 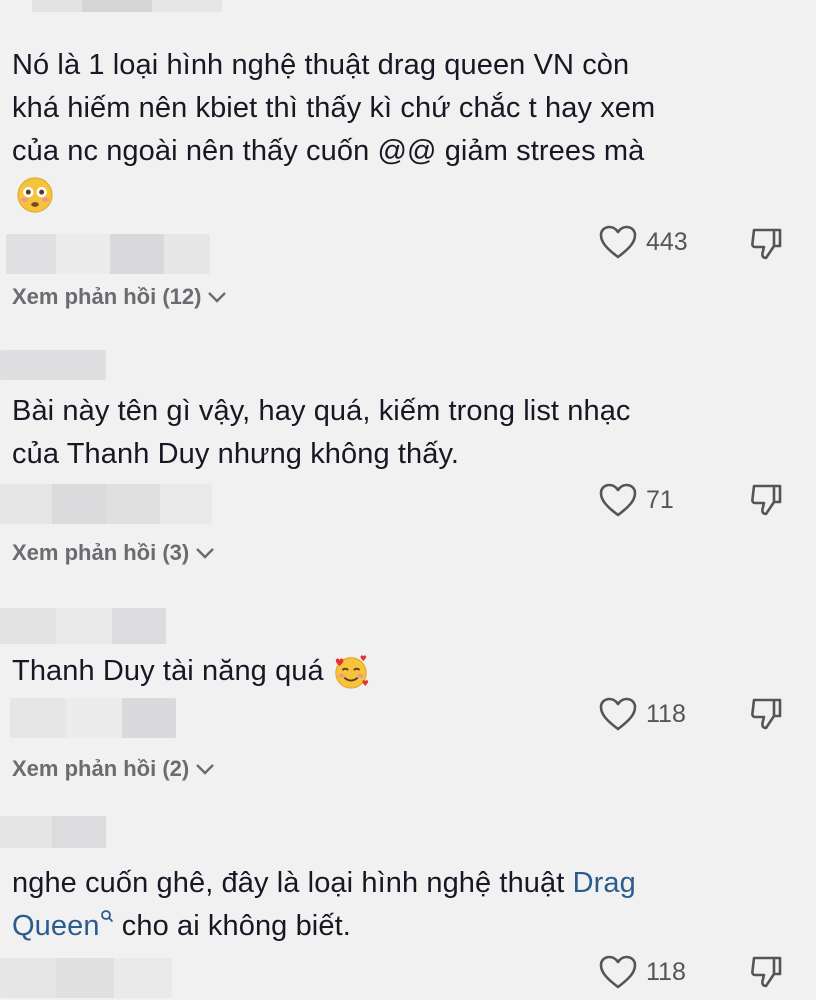 I want to click on hashtag-link: Drag, so click(x=604, y=883).